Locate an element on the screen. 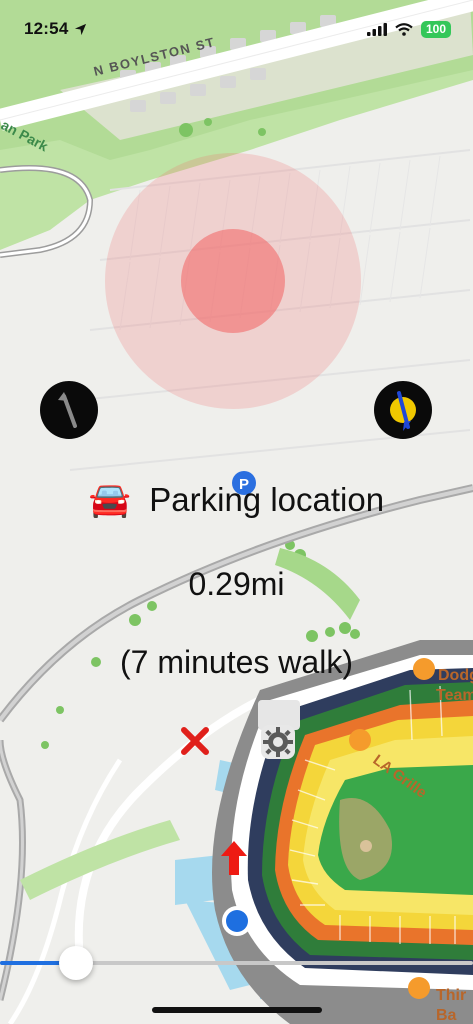 The image size is (473, 1024). settings-button is located at coordinates (278, 742).